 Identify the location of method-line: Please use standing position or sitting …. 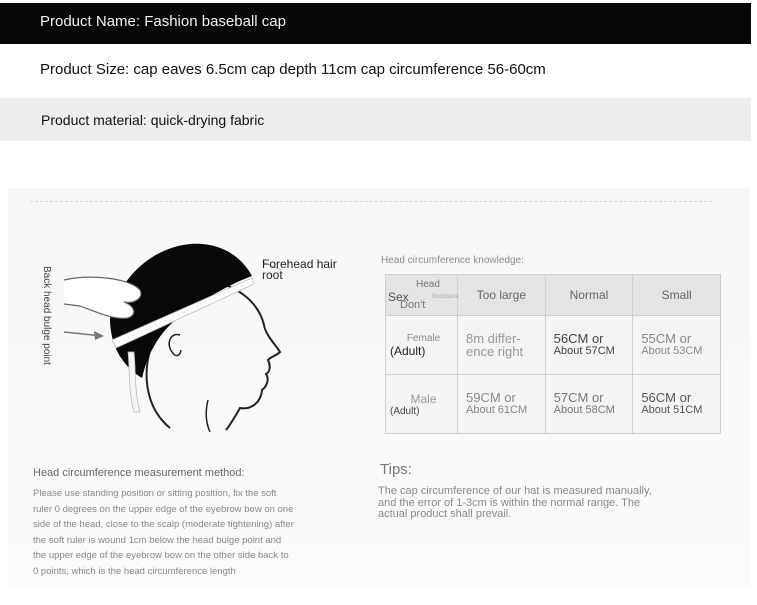
(155, 493).